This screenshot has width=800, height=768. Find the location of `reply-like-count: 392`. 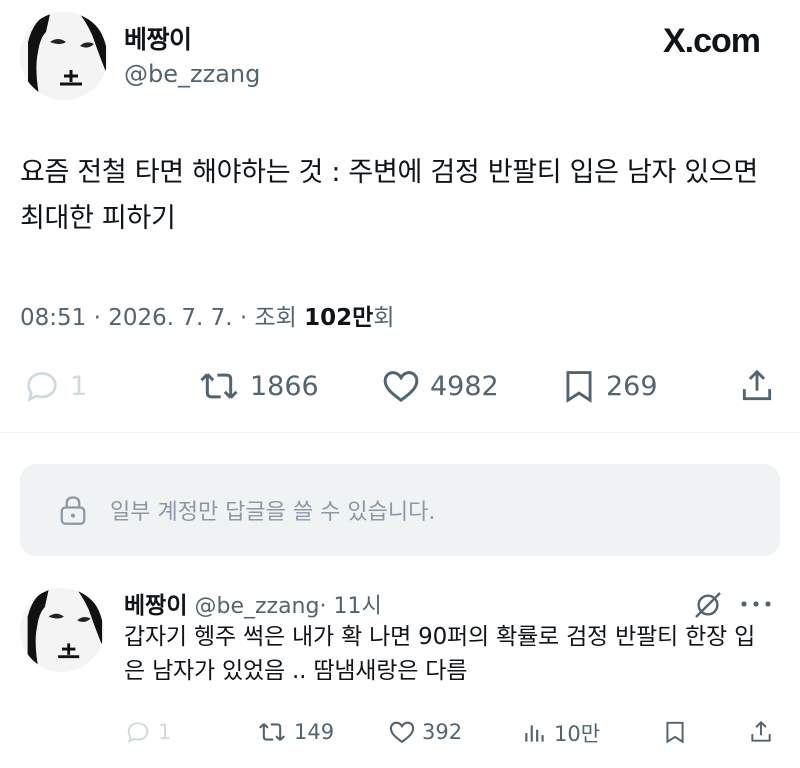

reply-like-count: 392 is located at coordinates (442, 732).